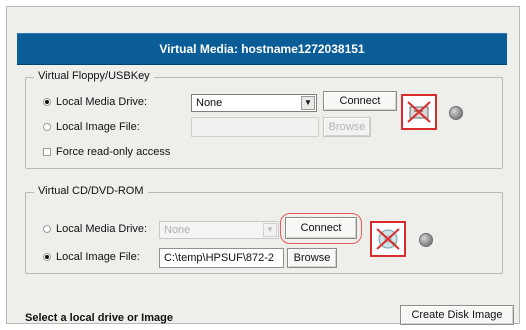 This screenshot has height=330, width=526. What do you see at coordinates (47, 102) in the screenshot?
I see `floppy-local-media-radio` at bounding box center [47, 102].